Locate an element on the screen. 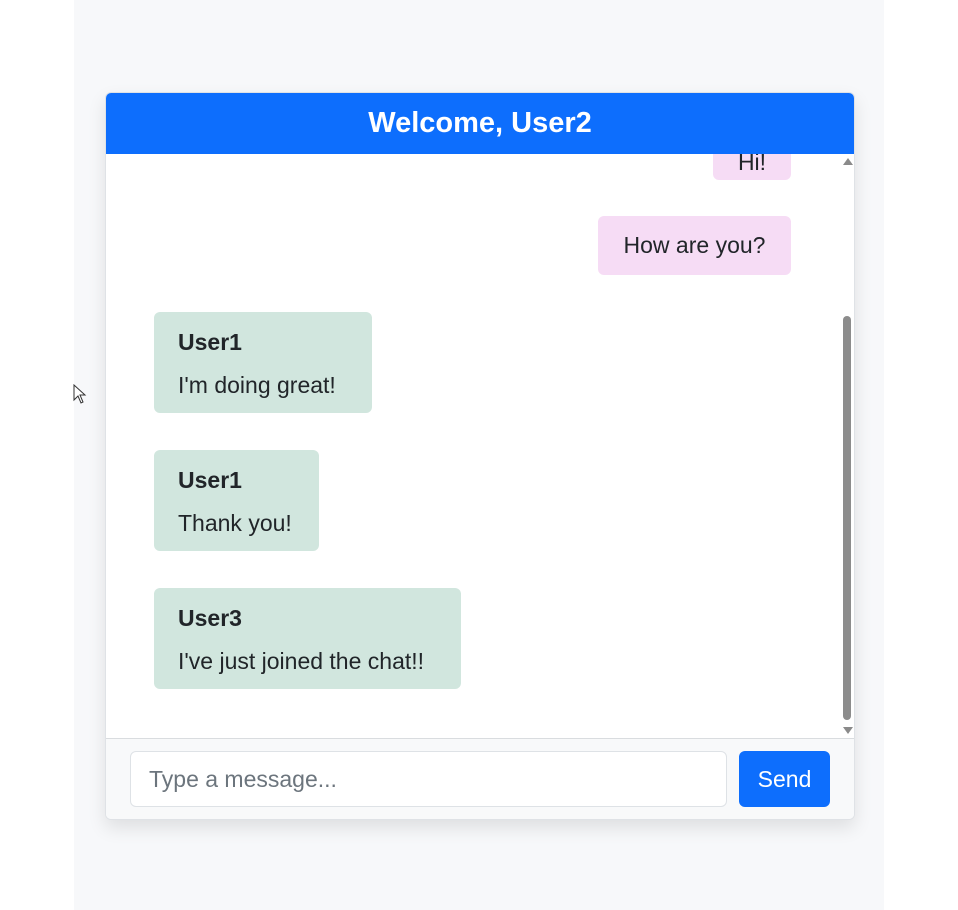  message-other: User3 I've just joined the chat!! is located at coordinates (307, 638).